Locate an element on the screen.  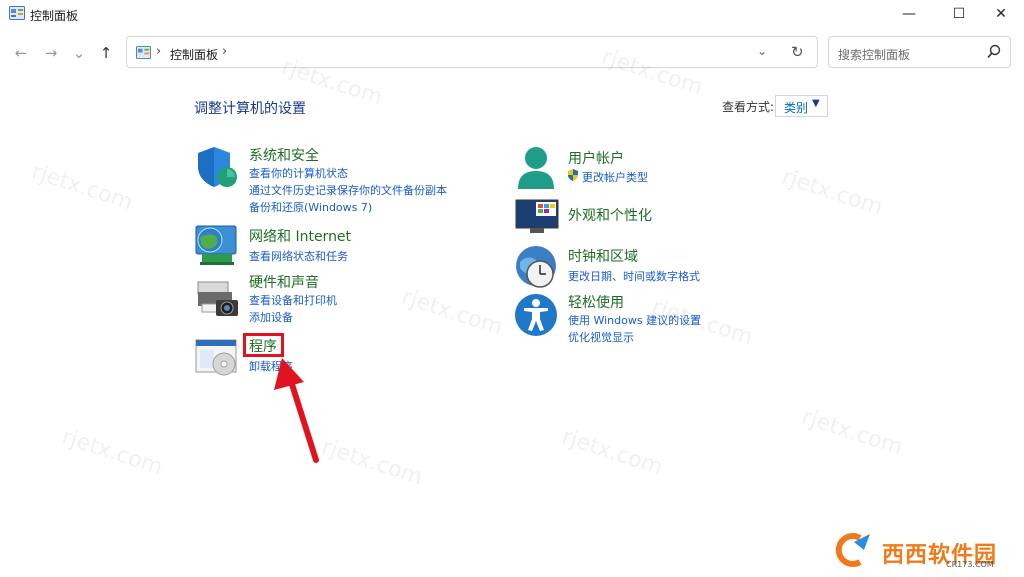
maximize-icon: ☐ is located at coordinates (959, 14).